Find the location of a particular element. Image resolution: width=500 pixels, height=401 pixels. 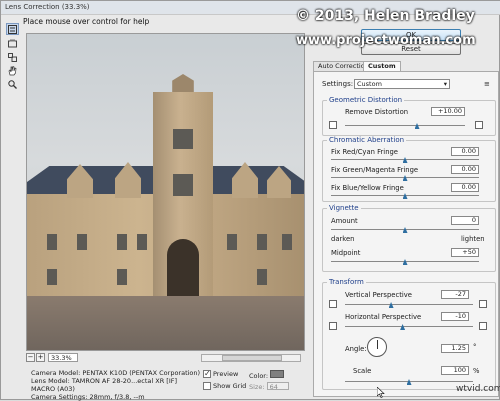

straighten-tool-icon is located at coordinates (12, 43).